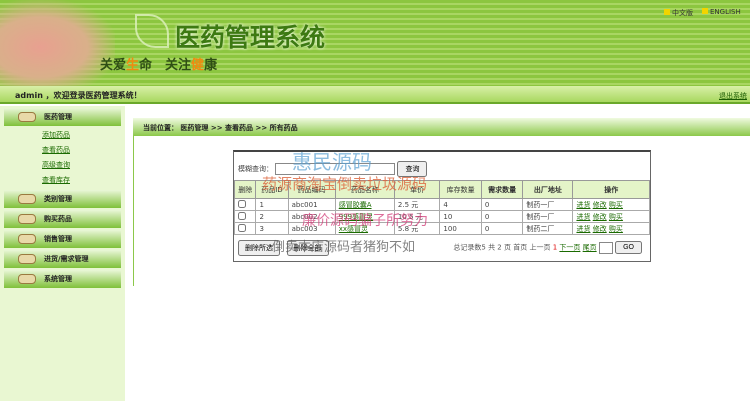  Describe the element at coordinates (353, 229) in the screenshot. I see `medicine-name-link: xx感冒灵` at that location.